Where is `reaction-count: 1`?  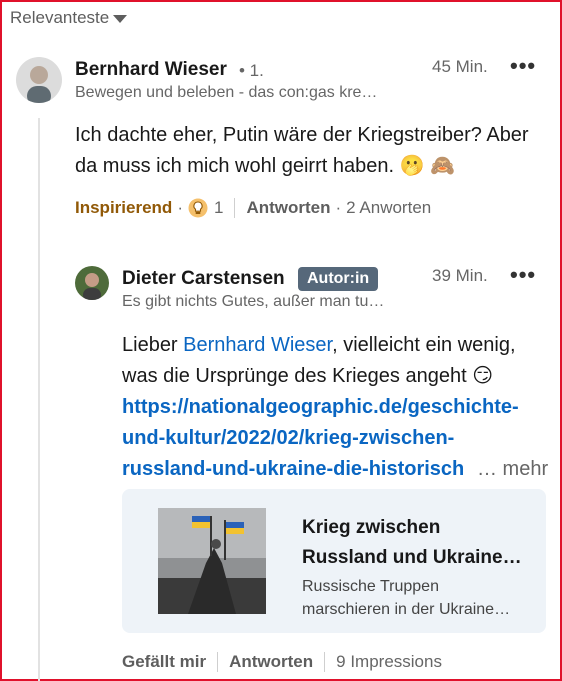
reaction-count: 1 is located at coordinates (218, 207).